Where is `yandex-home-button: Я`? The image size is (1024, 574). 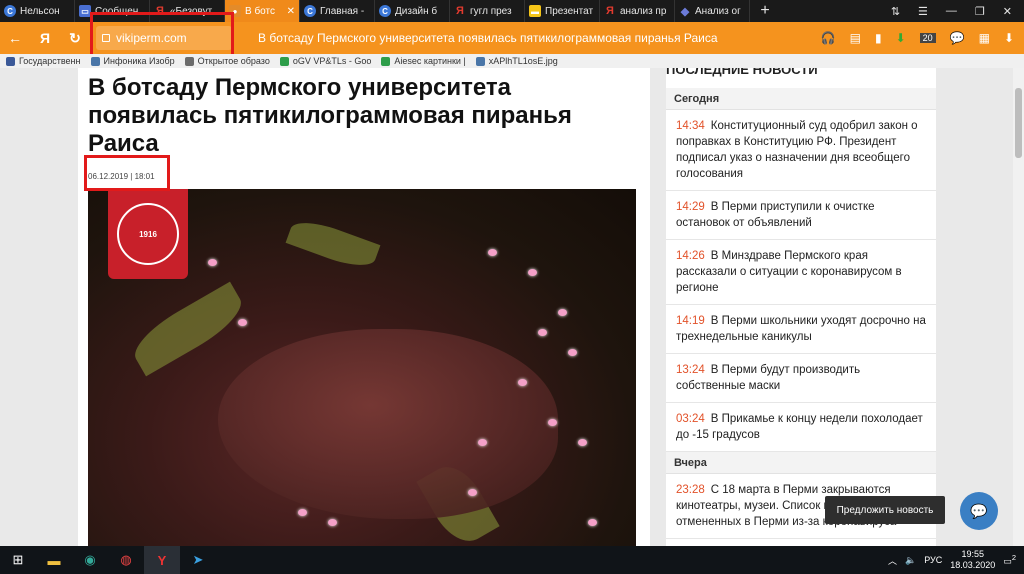
yandex-home-button: Я is located at coordinates (45, 38).